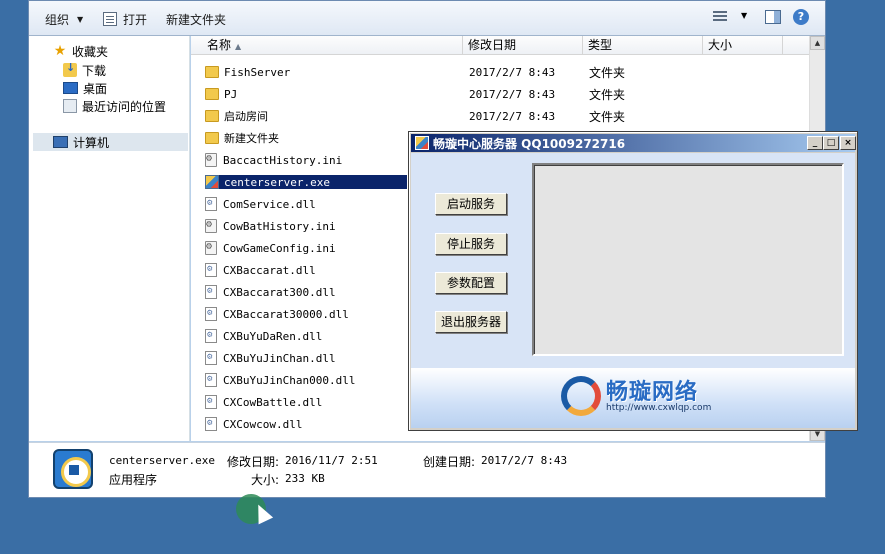 This screenshot has height=554, width=885. What do you see at coordinates (257, 72) in the screenshot?
I see `file-name: FishServer` at bounding box center [257, 72].